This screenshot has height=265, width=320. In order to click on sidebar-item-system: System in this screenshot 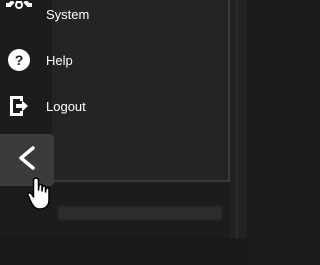, I will do `click(66, 14)`.